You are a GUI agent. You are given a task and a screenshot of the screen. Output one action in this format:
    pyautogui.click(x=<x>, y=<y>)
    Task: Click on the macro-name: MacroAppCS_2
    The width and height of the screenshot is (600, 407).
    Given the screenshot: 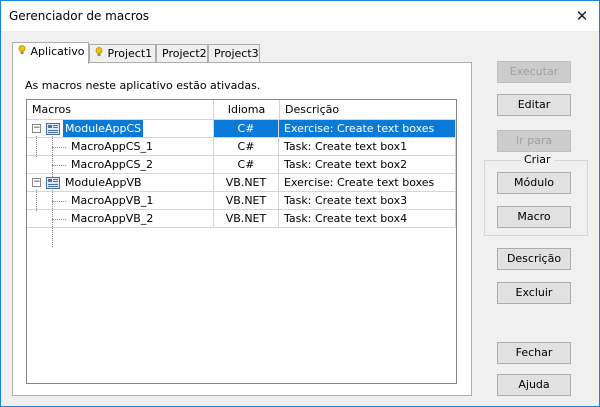 What is the action you would take?
    pyautogui.click(x=112, y=164)
    